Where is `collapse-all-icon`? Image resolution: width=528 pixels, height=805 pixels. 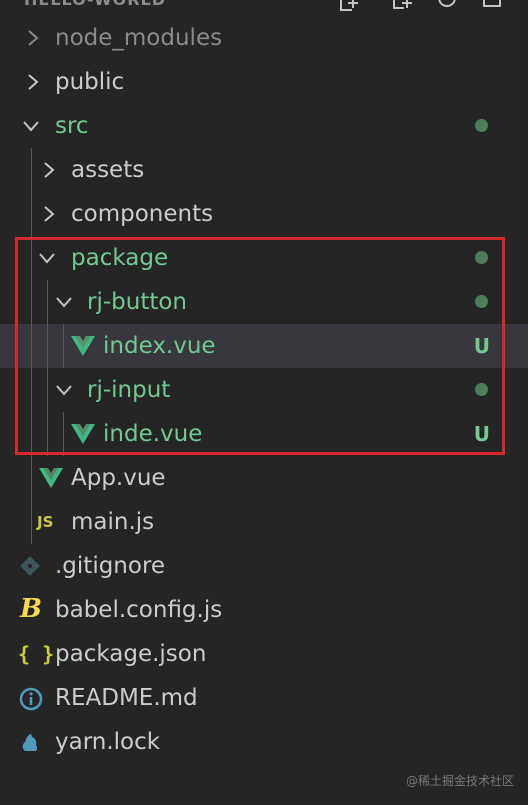
collapse-all-icon is located at coordinates (493, 6).